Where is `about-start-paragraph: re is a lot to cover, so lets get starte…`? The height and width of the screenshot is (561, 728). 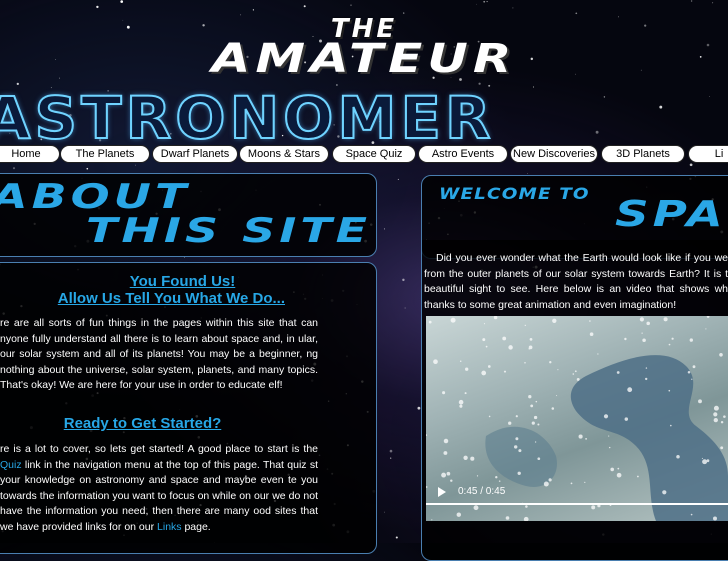 about-start-paragraph: re is a lot to cover, so lets get starte… is located at coordinates (159, 488).